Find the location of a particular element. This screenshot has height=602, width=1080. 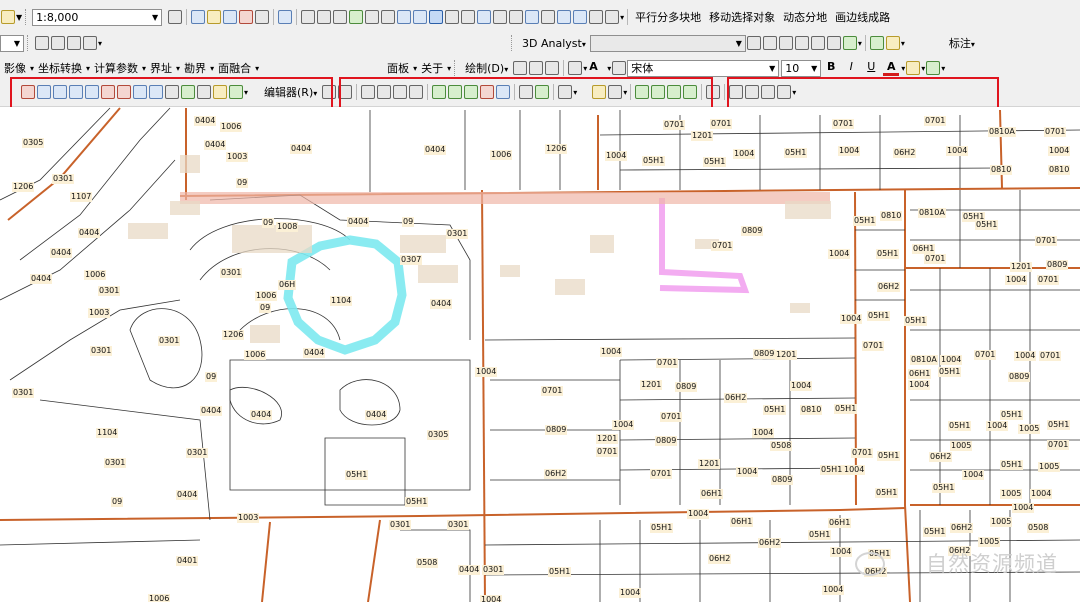

dynamic-split-button: 动态分地 is located at coordinates (805, 17).